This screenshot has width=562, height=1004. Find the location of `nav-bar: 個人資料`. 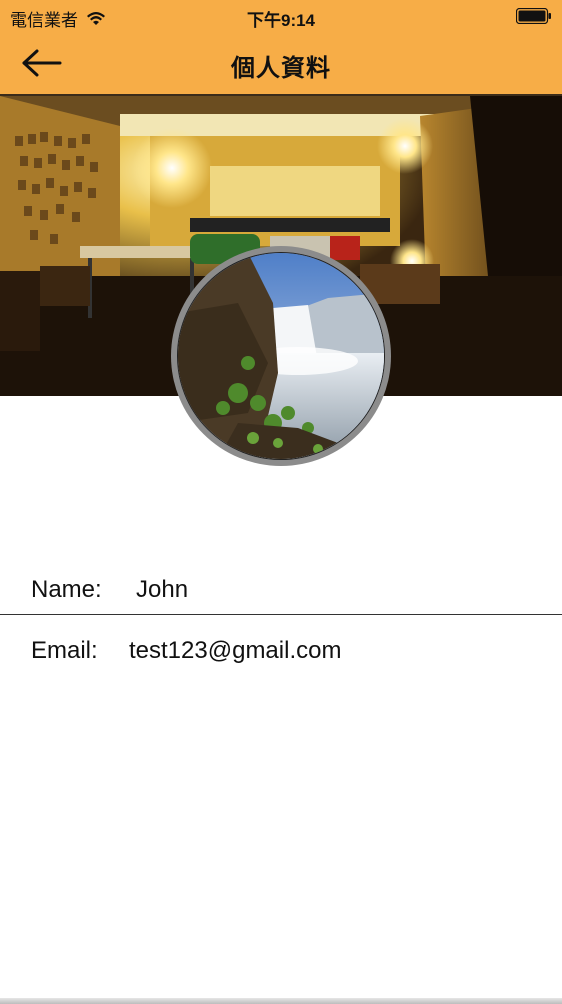

nav-bar: 個人資料 is located at coordinates (281, 65).